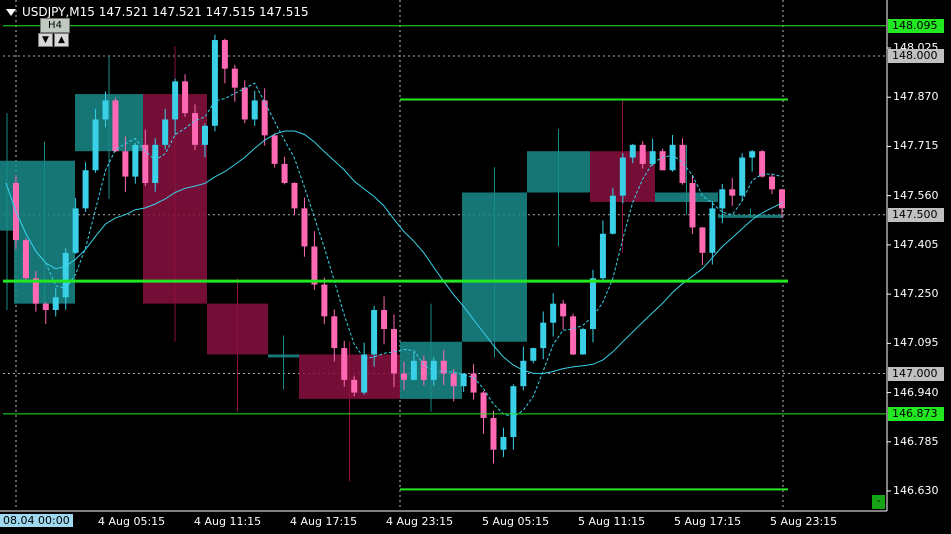 Image resolution: width=951 pixels, height=534 pixels. Describe the element at coordinates (54, 32) in the screenshot. I see `timeframe-control: H4 ▼ ▲` at that location.